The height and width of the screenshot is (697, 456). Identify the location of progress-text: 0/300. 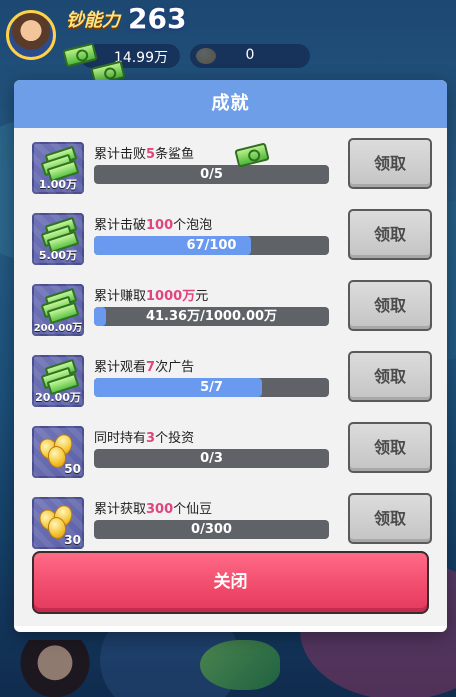
(211, 529).